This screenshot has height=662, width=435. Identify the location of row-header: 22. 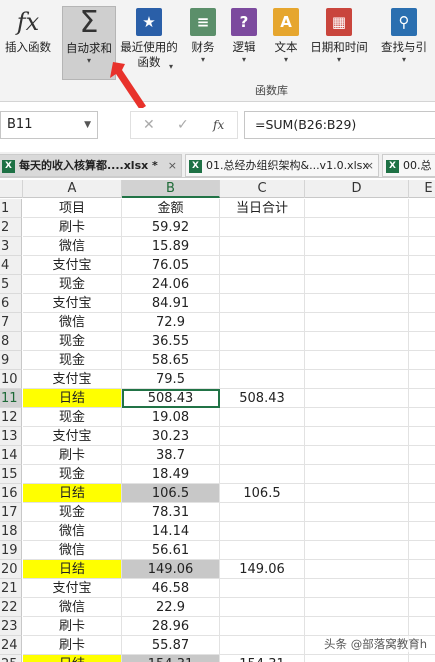
(11, 607).